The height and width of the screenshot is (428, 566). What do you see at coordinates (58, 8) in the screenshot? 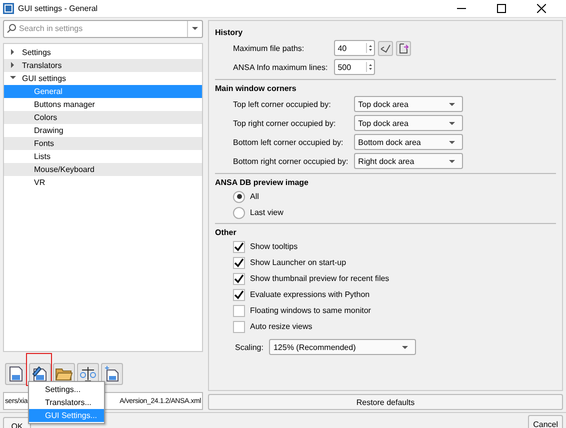
I see `window-title: GUI settings - General` at bounding box center [58, 8].